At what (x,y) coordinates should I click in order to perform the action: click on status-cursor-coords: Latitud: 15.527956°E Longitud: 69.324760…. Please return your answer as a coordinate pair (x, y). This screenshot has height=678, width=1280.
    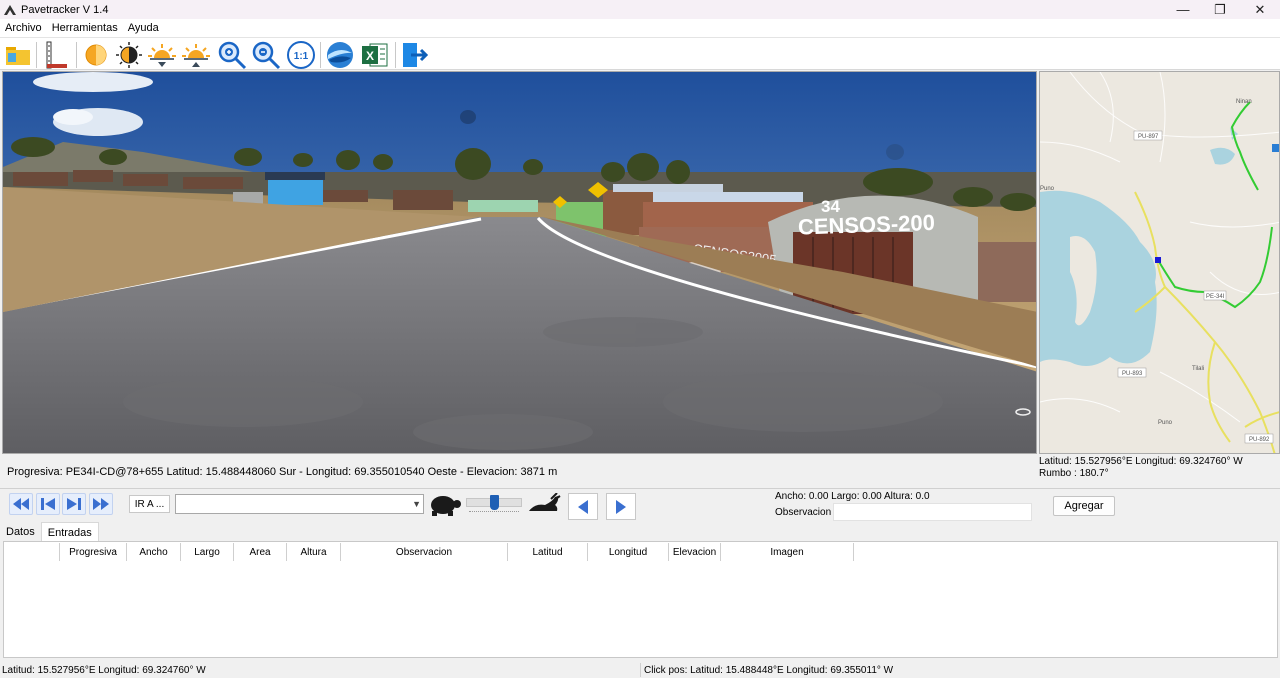
    Looking at the image, I should click on (104, 670).